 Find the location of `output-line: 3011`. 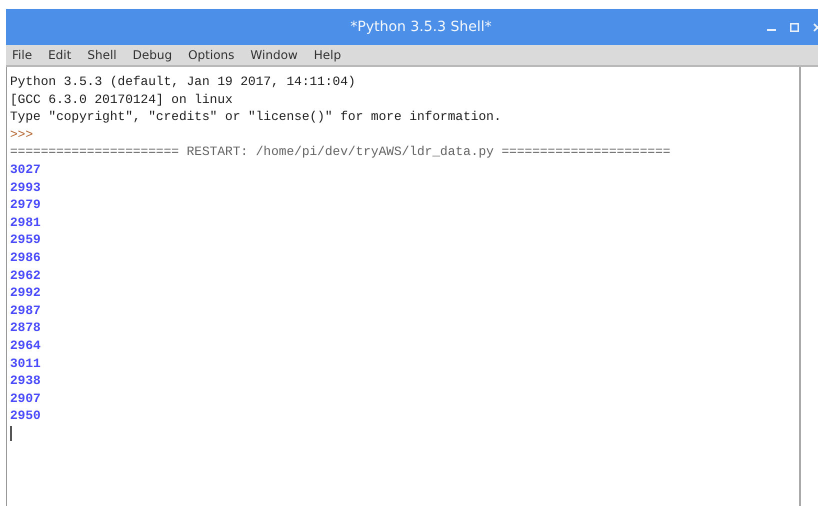

output-line: 3011 is located at coordinates (25, 363).